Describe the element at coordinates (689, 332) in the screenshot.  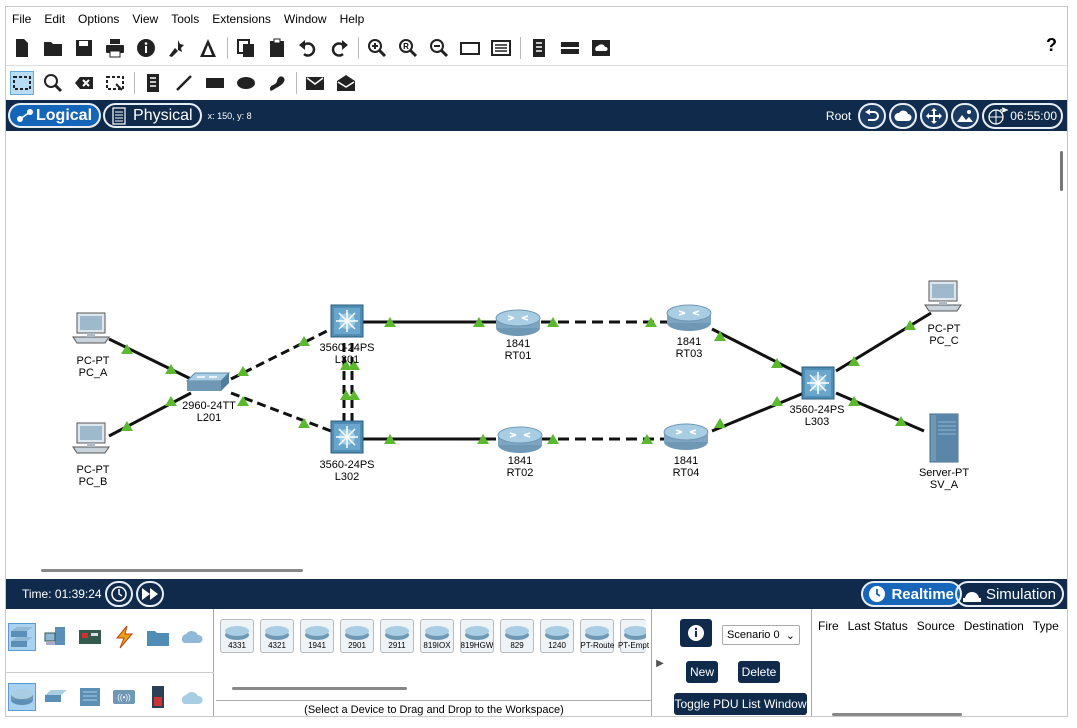
I see `device-rt03: 1841 RT03` at that location.